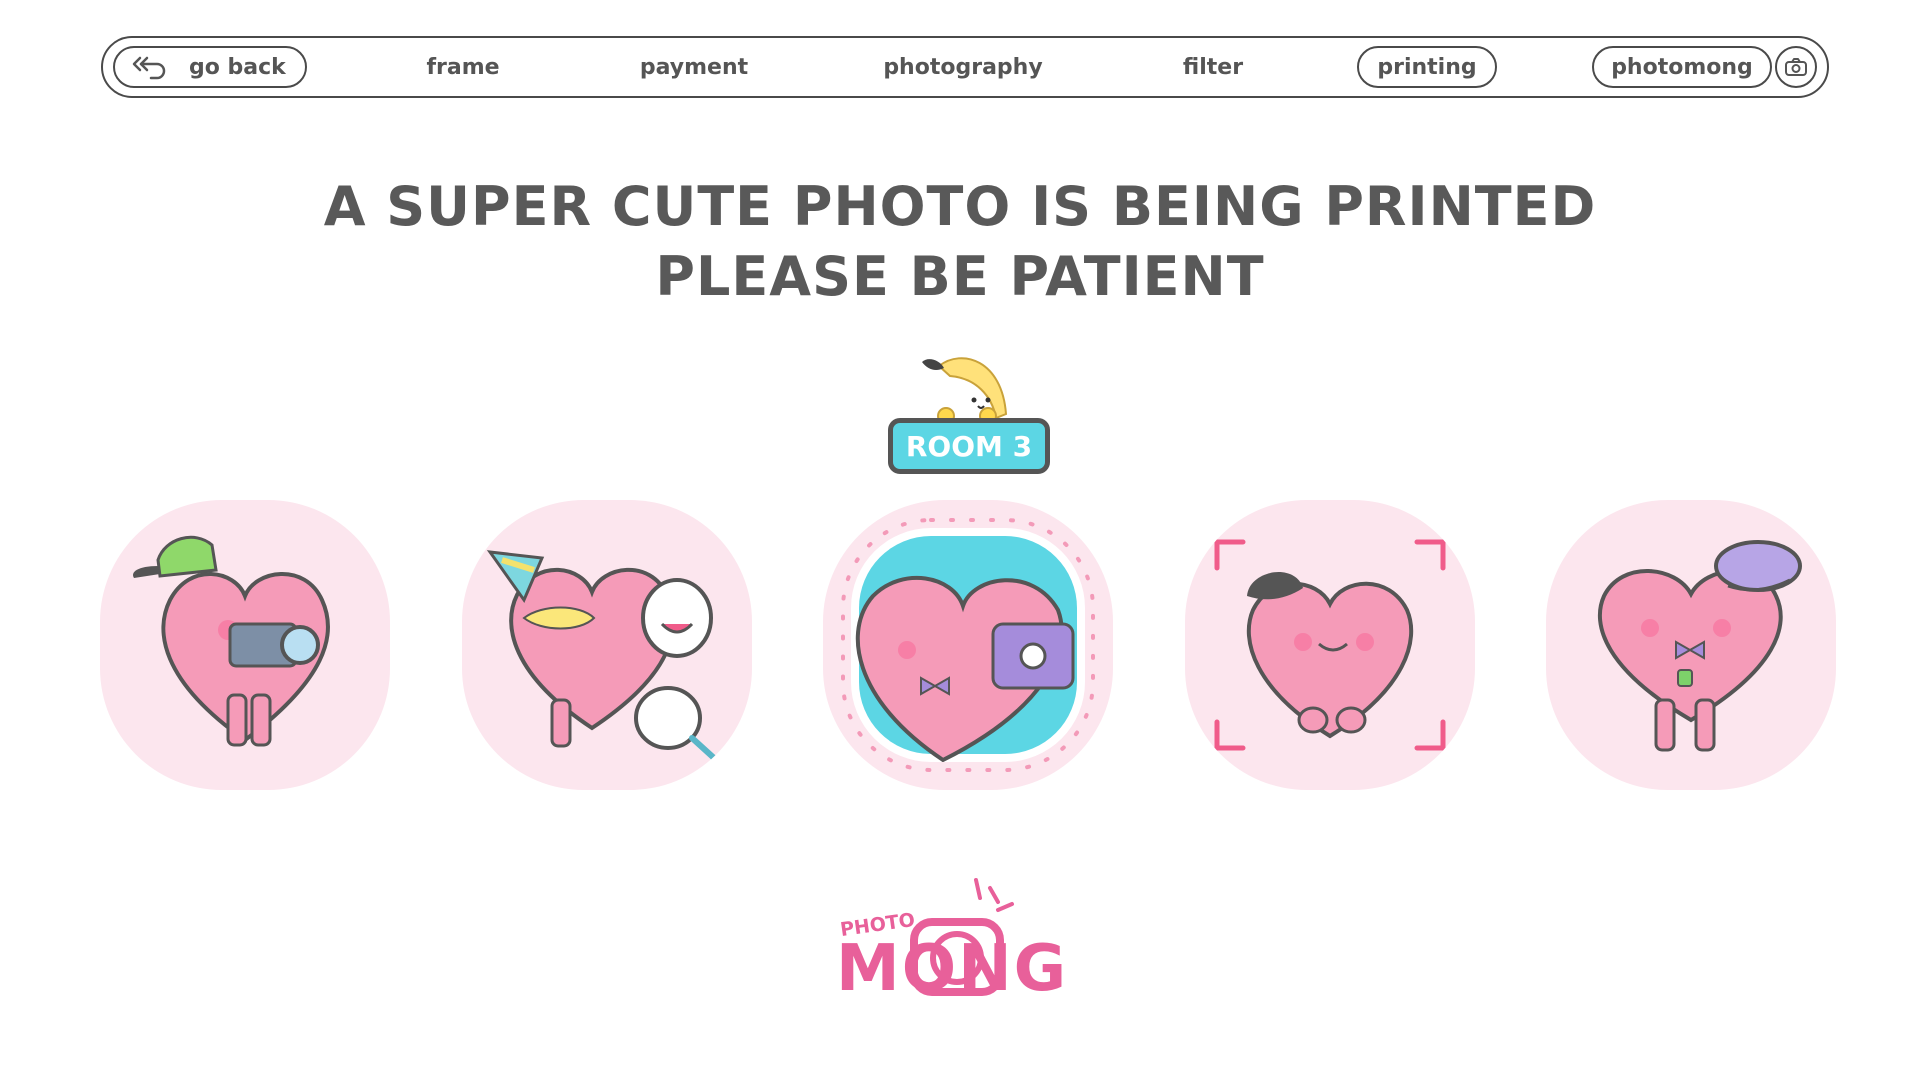 This screenshot has width=1920, height=1080. I want to click on camera-button, so click(1796, 67).